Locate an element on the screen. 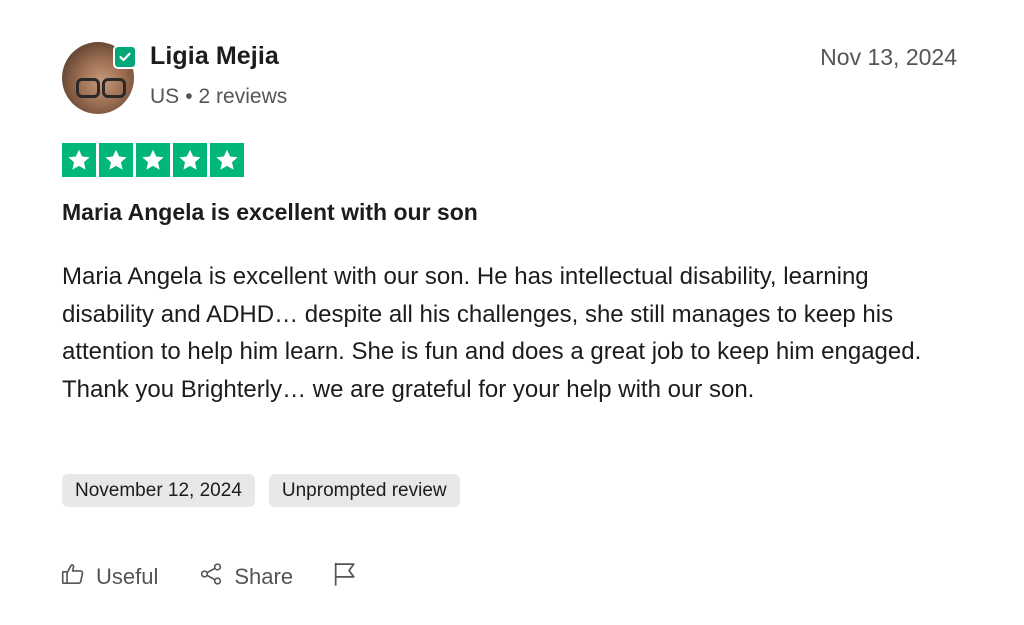 Image resolution: width=1024 pixels, height=625 pixels. thumbs-up-icon is located at coordinates (73, 577).